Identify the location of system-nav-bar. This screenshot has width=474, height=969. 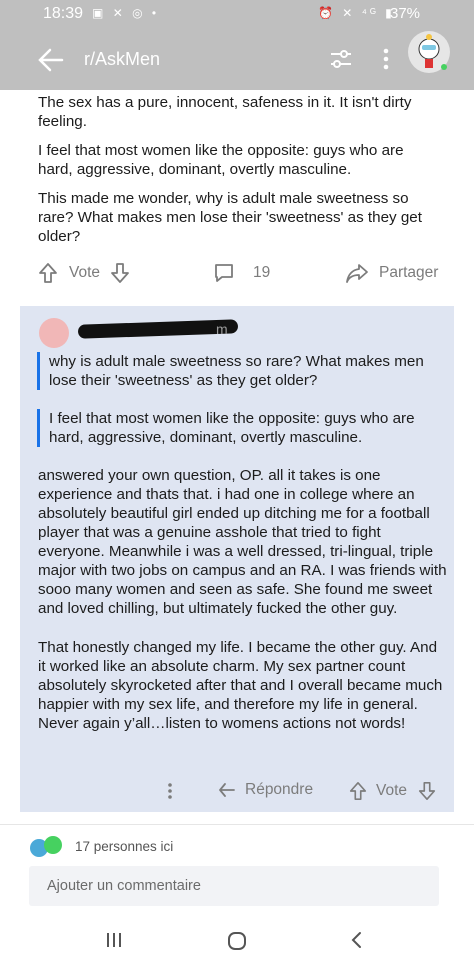
(237, 942).